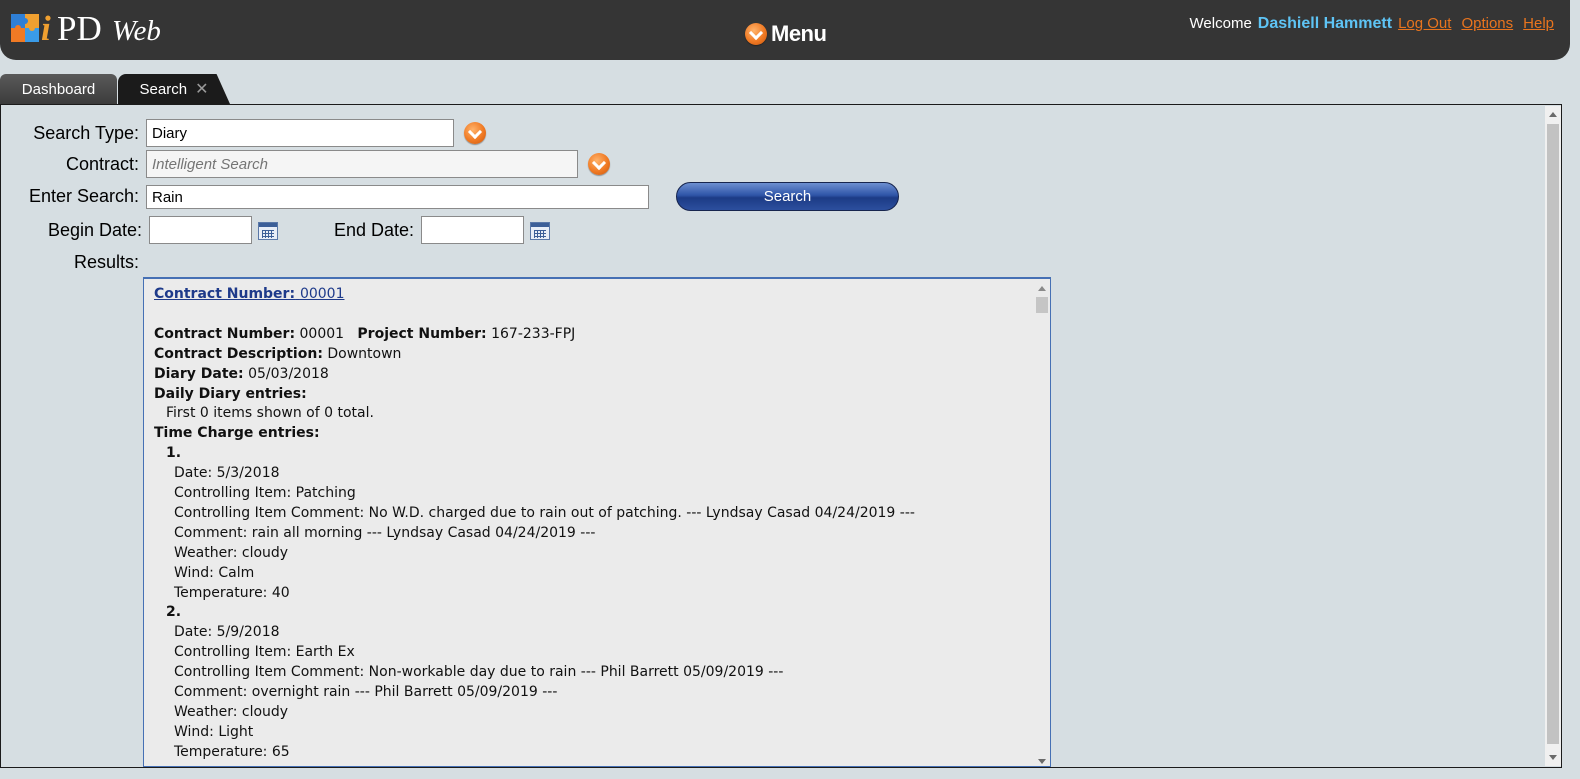 This screenshot has width=1580, height=779. I want to click on entry-date: Date: 5/3/2018, so click(227, 473).